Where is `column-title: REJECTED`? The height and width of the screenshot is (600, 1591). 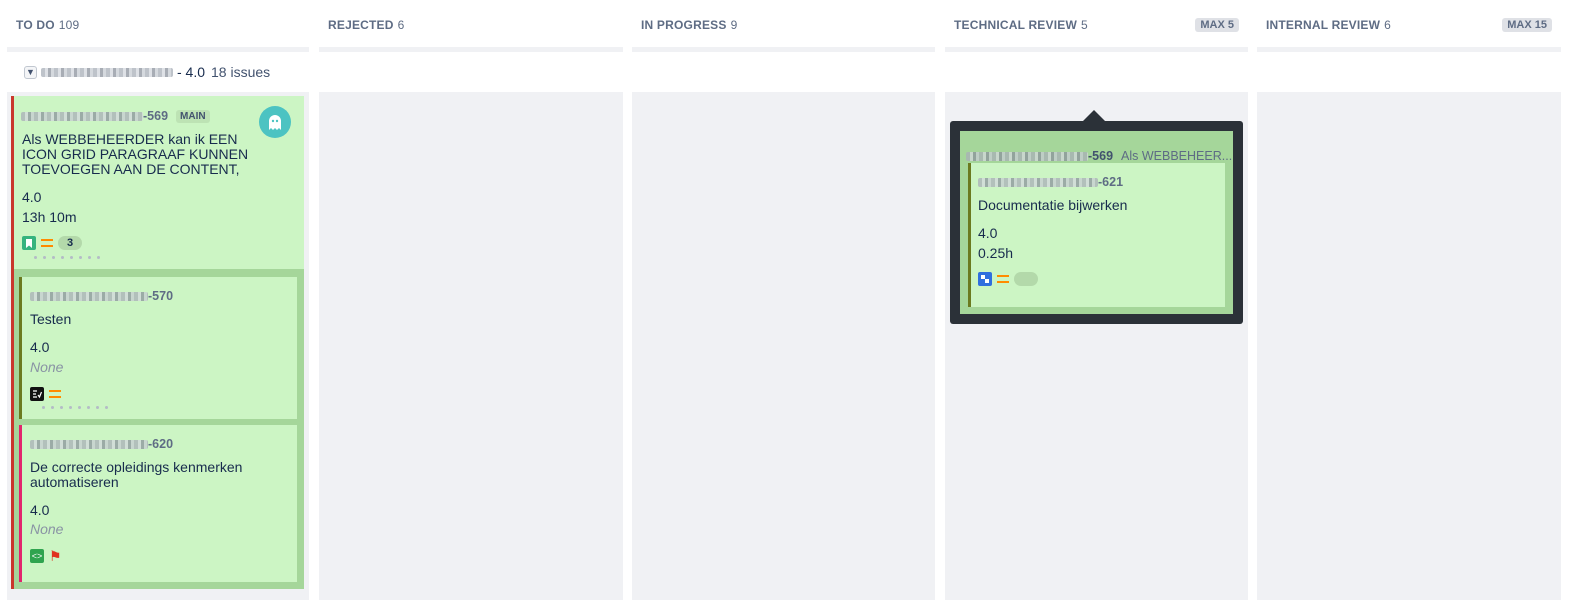 column-title: REJECTED is located at coordinates (361, 25).